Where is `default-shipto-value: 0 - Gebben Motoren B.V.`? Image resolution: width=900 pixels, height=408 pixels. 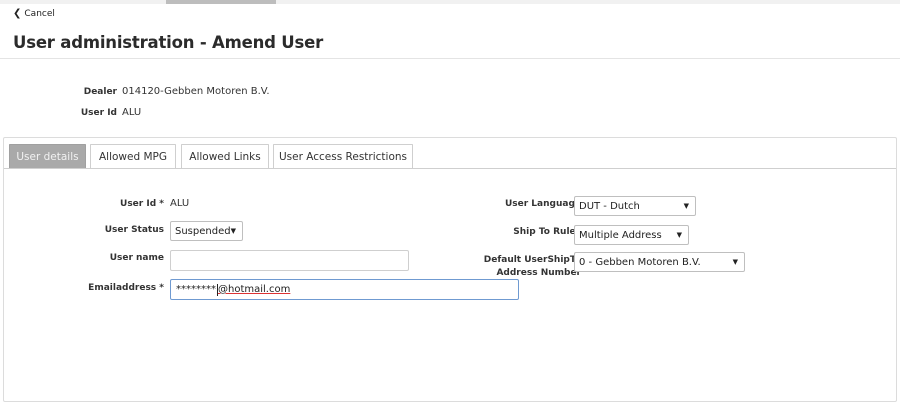
default-shipto-value: 0 - Gebben Motoren B.V. is located at coordinates (640, 262).